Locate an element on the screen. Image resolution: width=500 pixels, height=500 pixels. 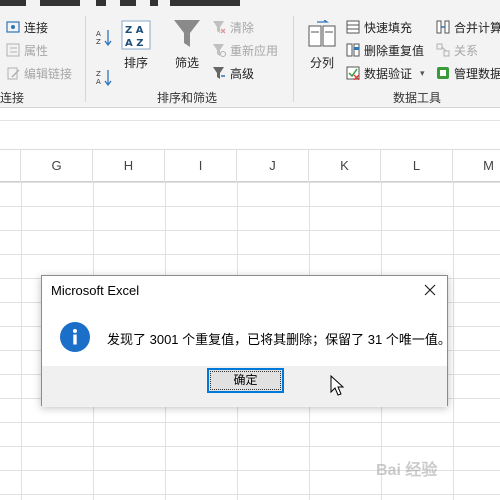
dialog-title-bar: Microsoft Excel is located at coordinates (244, 290).